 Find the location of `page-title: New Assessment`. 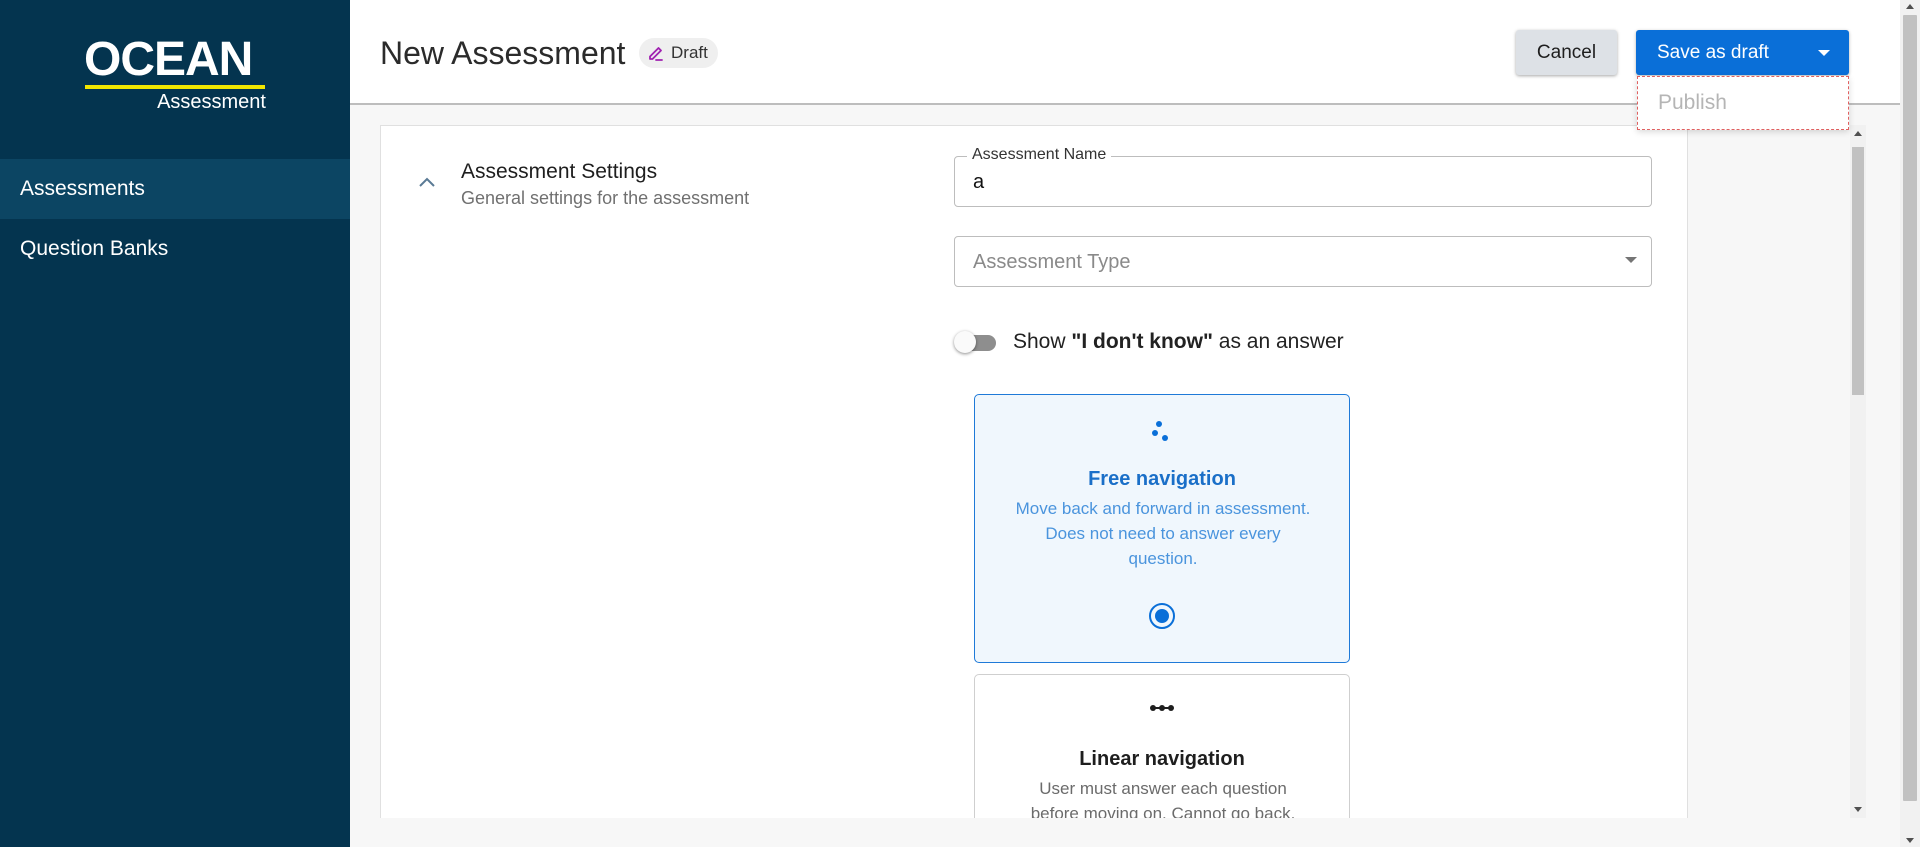

page-title: New Assessment is located at coordinates (503, 53).